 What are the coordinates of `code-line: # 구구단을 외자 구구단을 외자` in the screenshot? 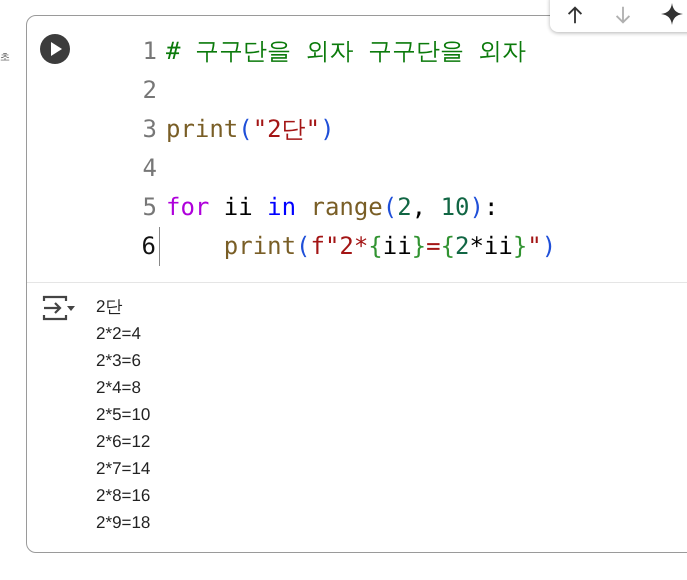 It's located at (345, 51).